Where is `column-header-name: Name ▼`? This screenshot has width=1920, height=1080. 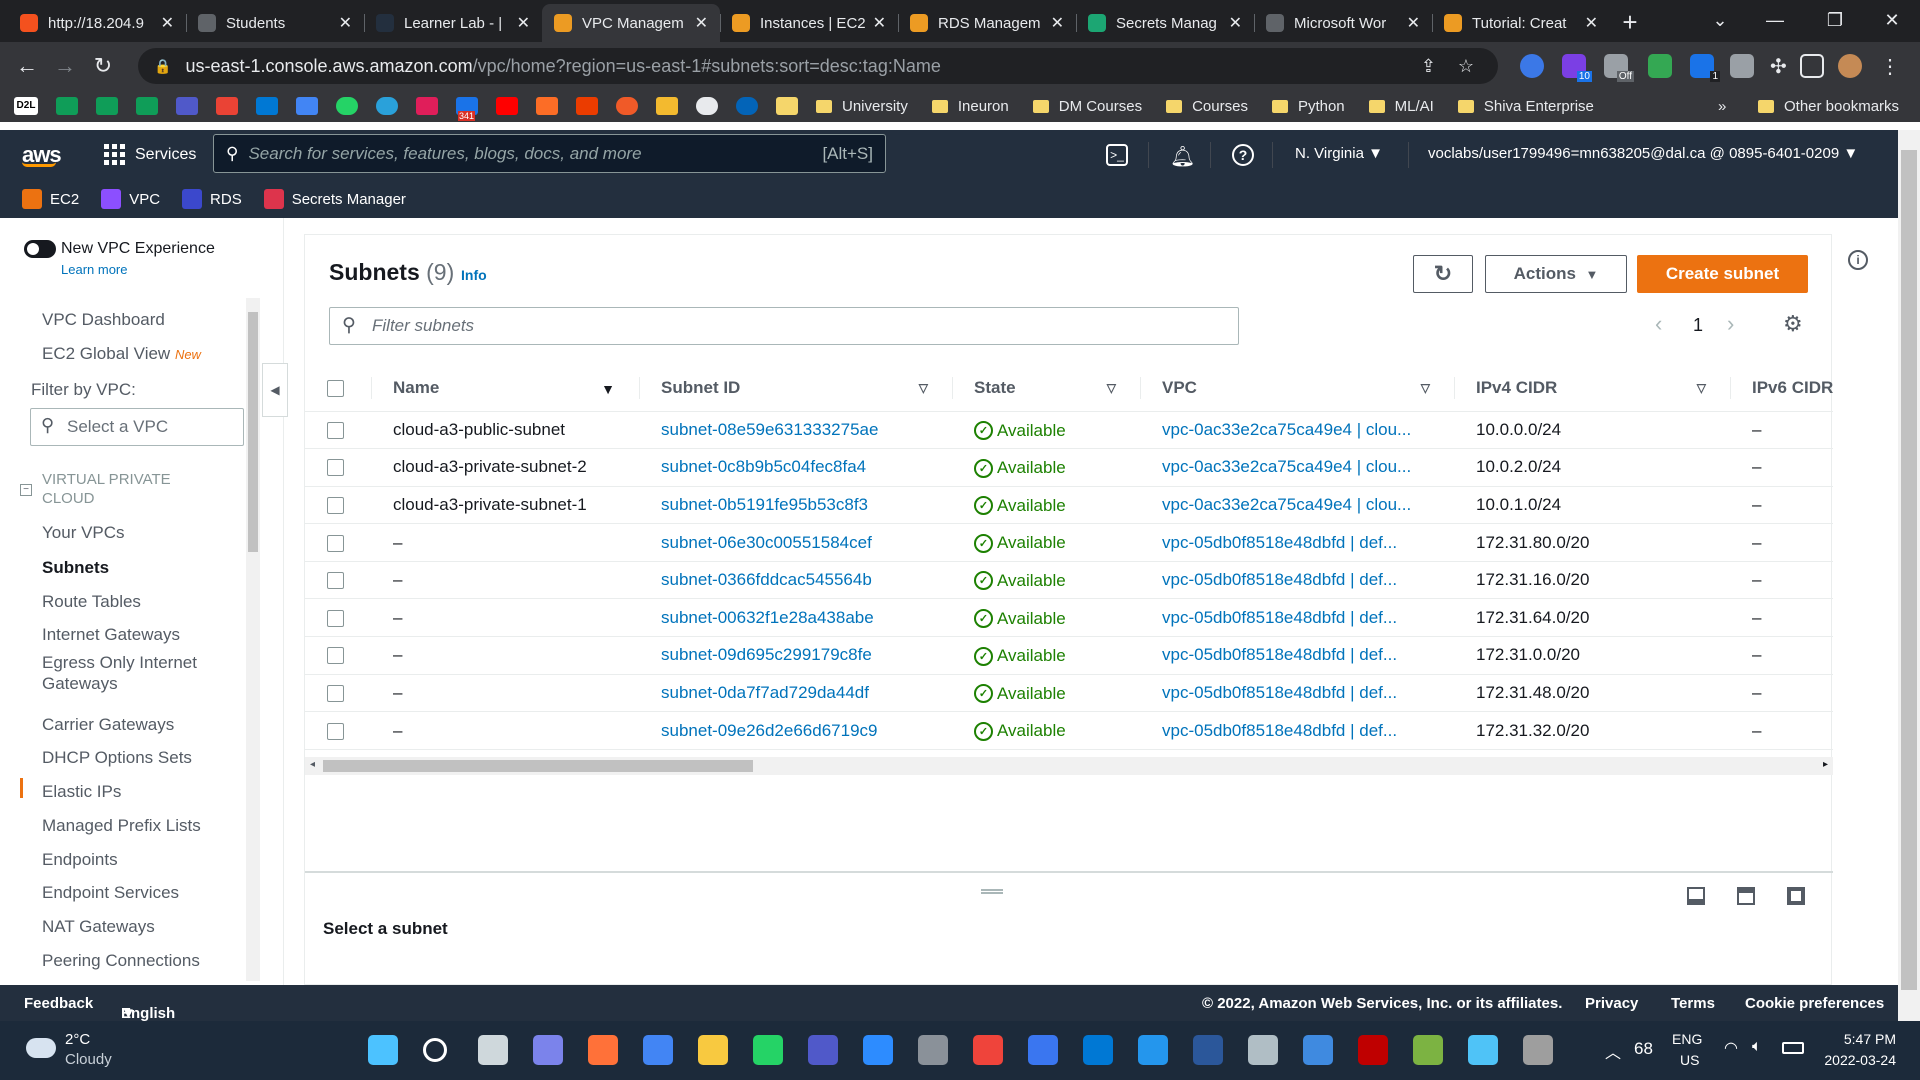
column-header-name: Name ▼ is located at coordinates (505, 388).